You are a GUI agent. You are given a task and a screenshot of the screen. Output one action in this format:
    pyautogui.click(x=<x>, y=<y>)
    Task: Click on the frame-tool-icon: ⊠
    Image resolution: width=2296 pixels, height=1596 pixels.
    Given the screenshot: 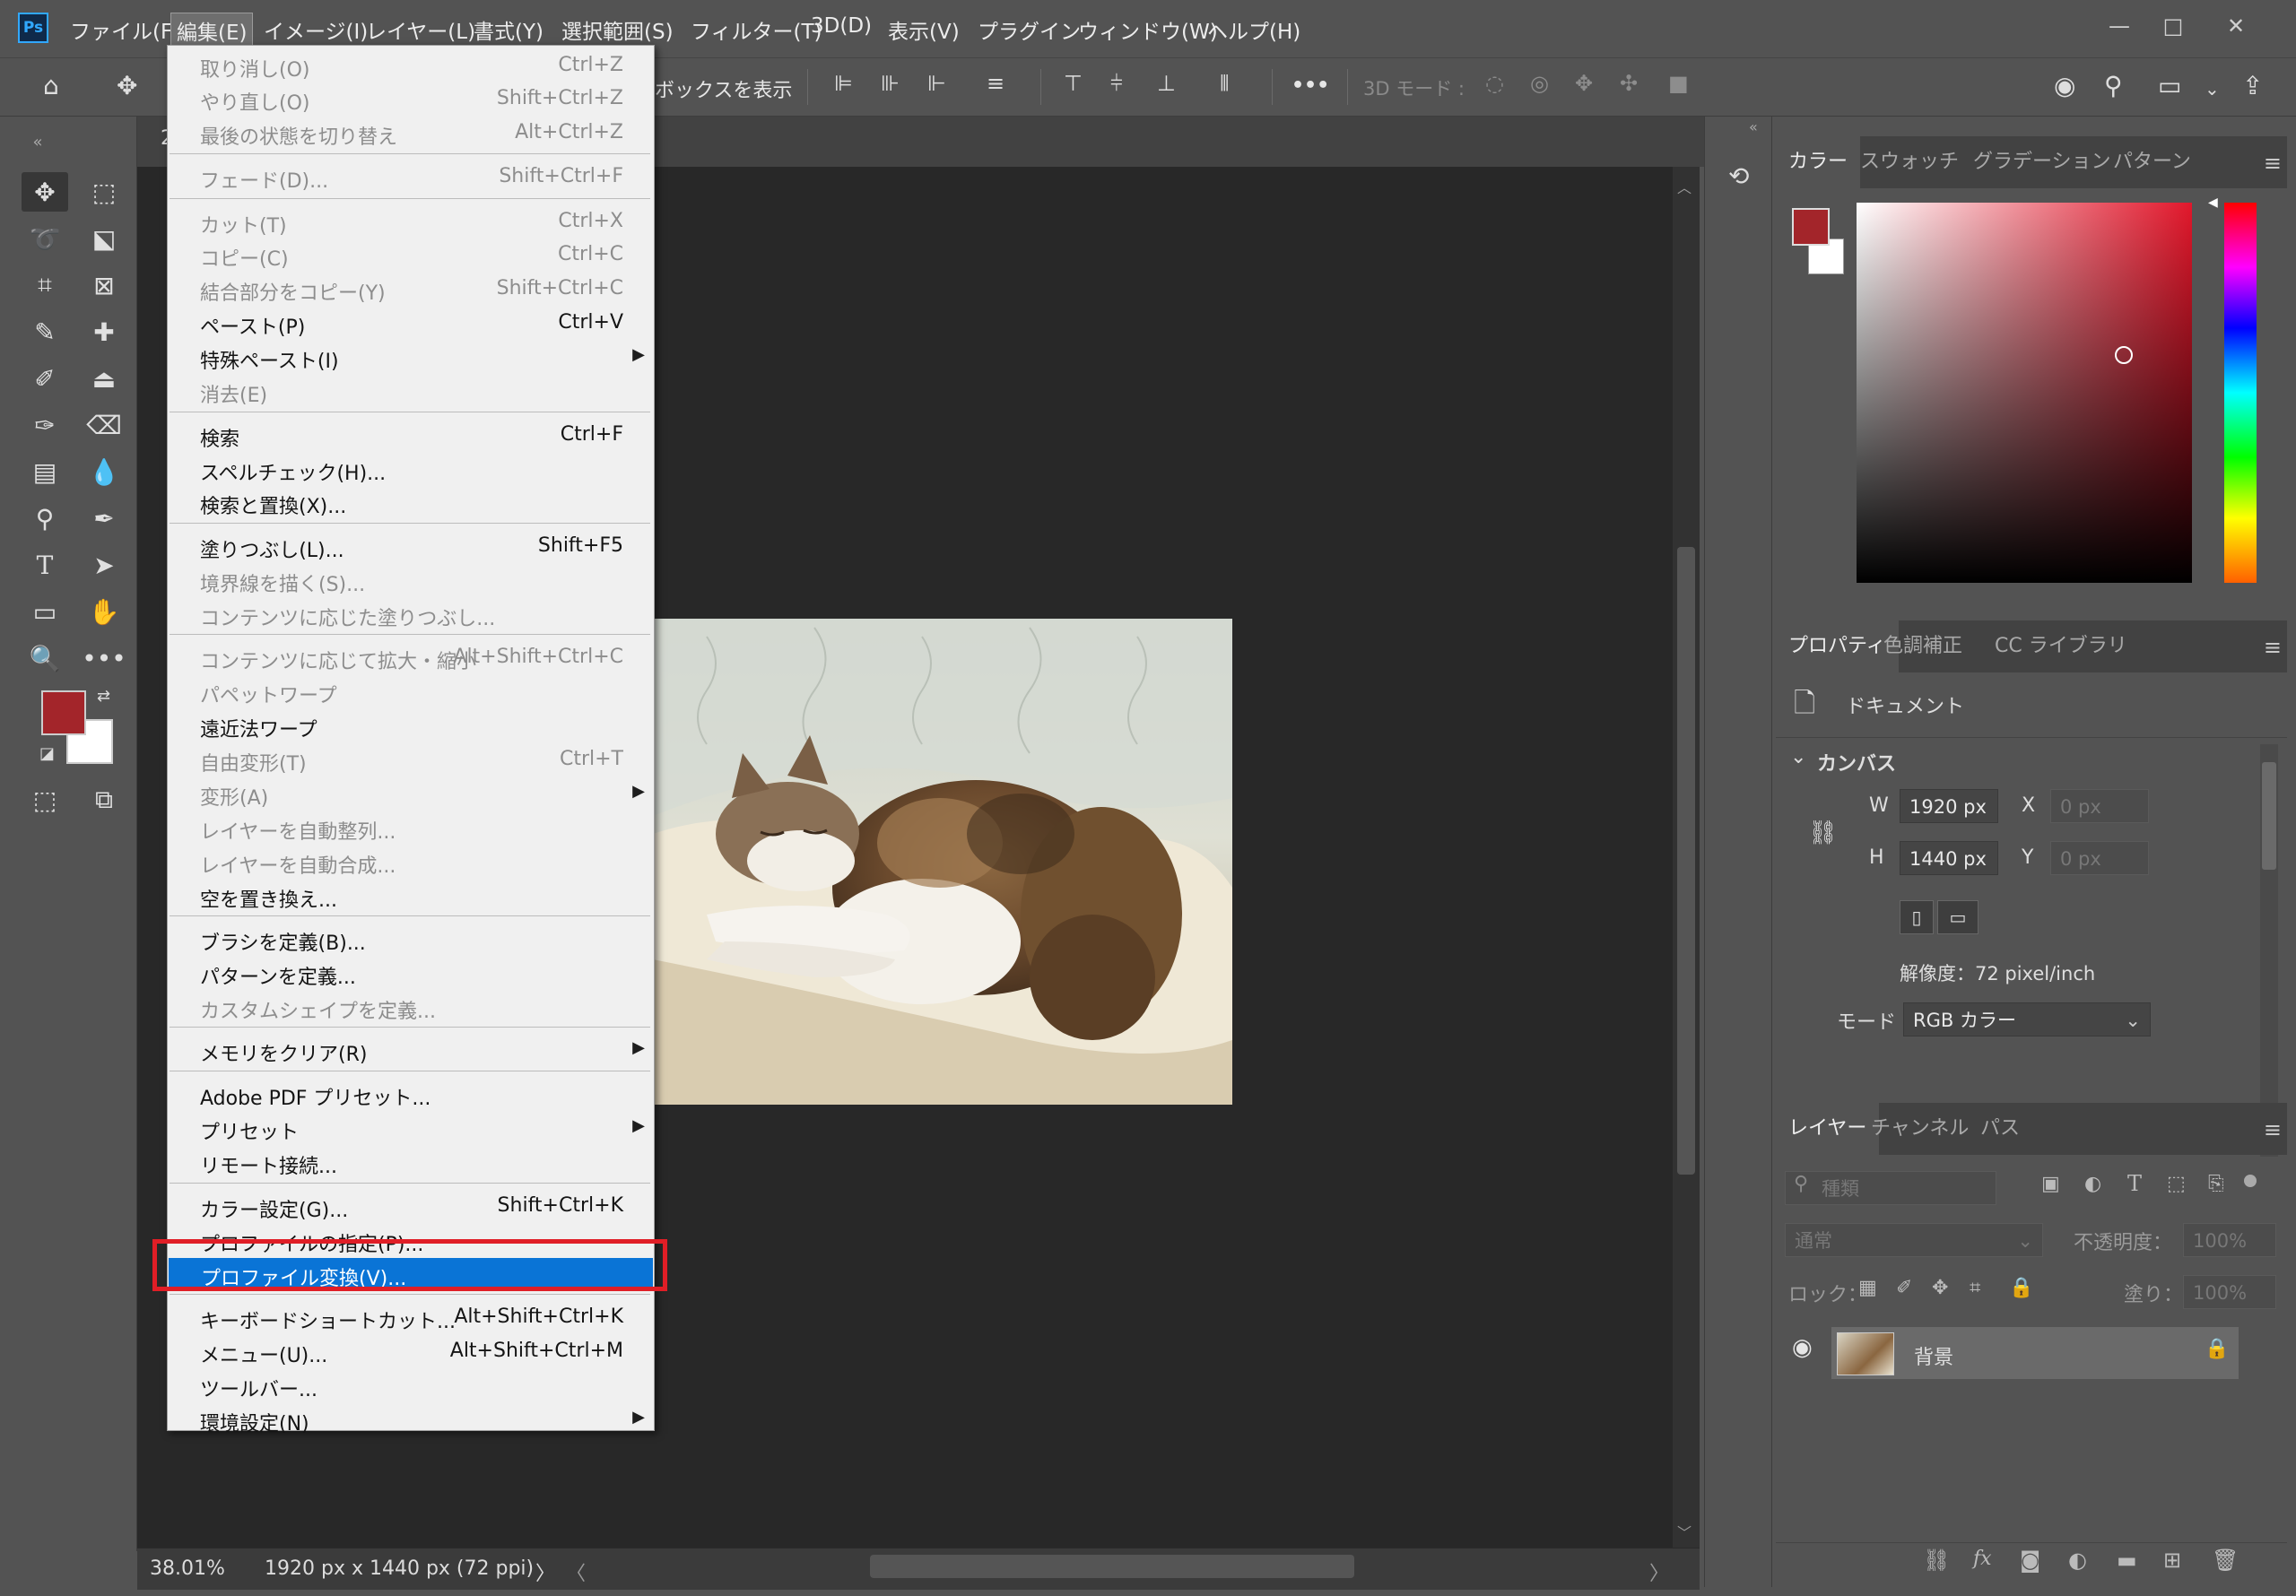 What is the action you would take?
    pyautogui.click(x=104, y=285)
    